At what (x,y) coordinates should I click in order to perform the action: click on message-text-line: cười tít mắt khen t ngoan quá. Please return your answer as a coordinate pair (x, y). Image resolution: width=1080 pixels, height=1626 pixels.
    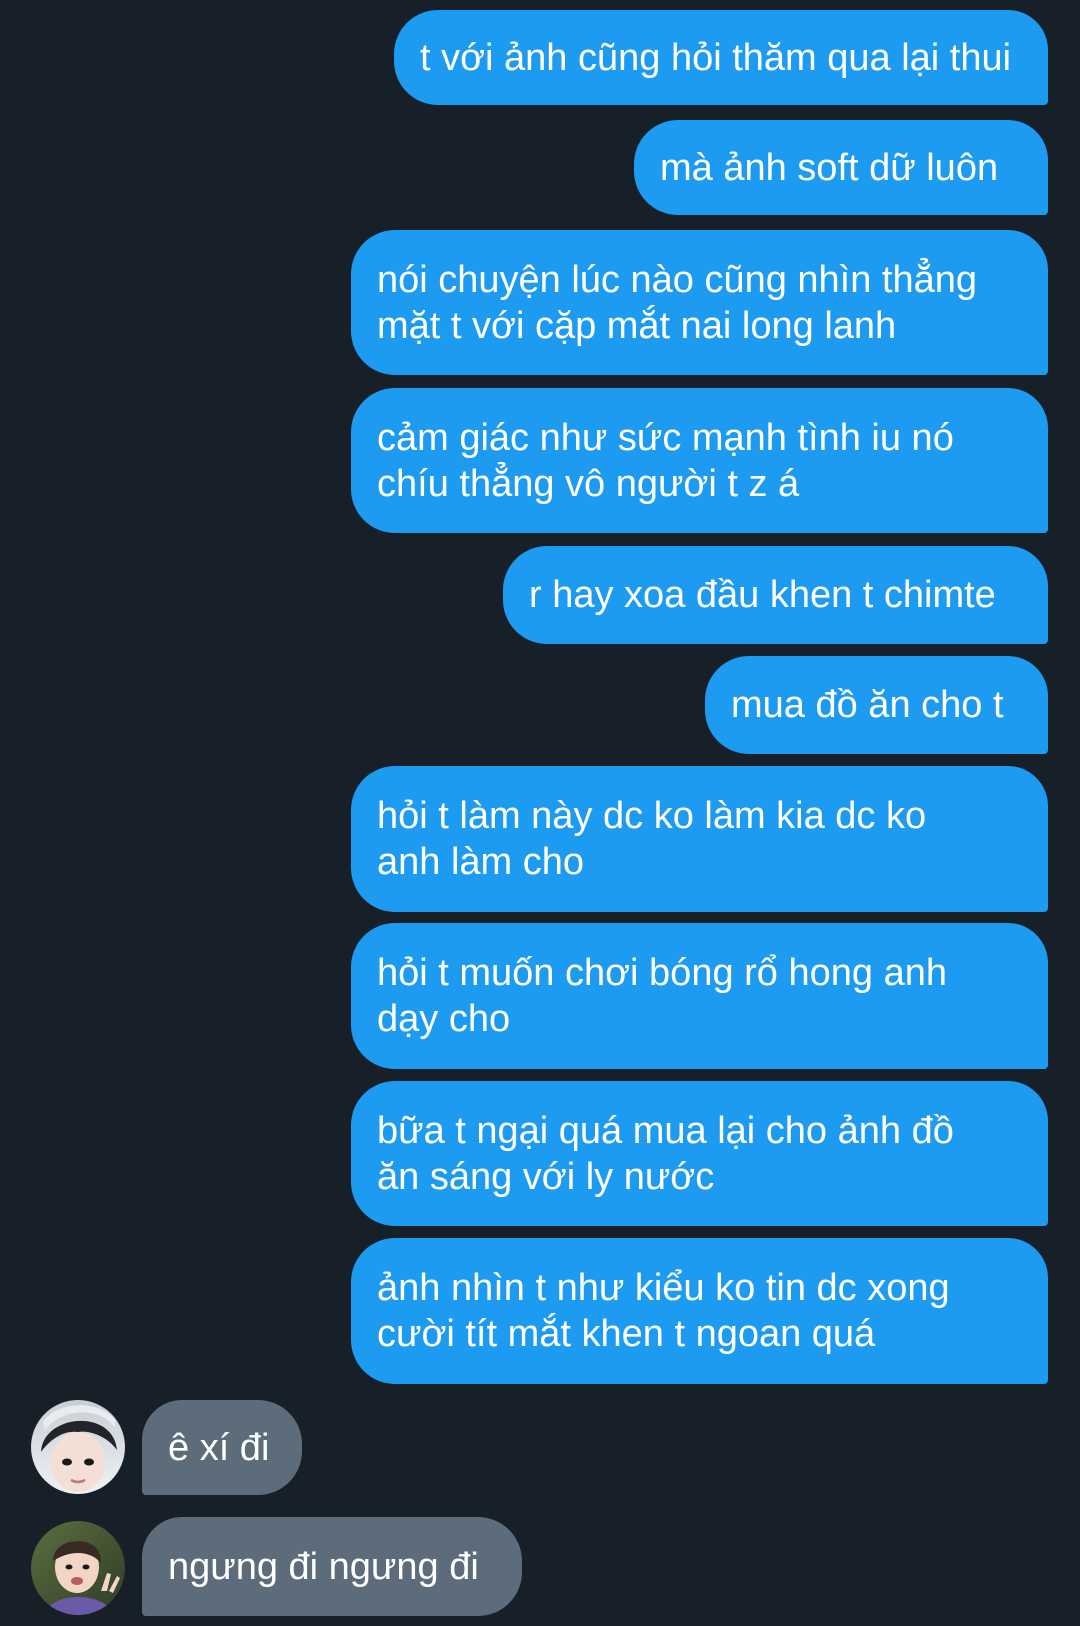
    Looking at the image, I should click on (626, 1334).